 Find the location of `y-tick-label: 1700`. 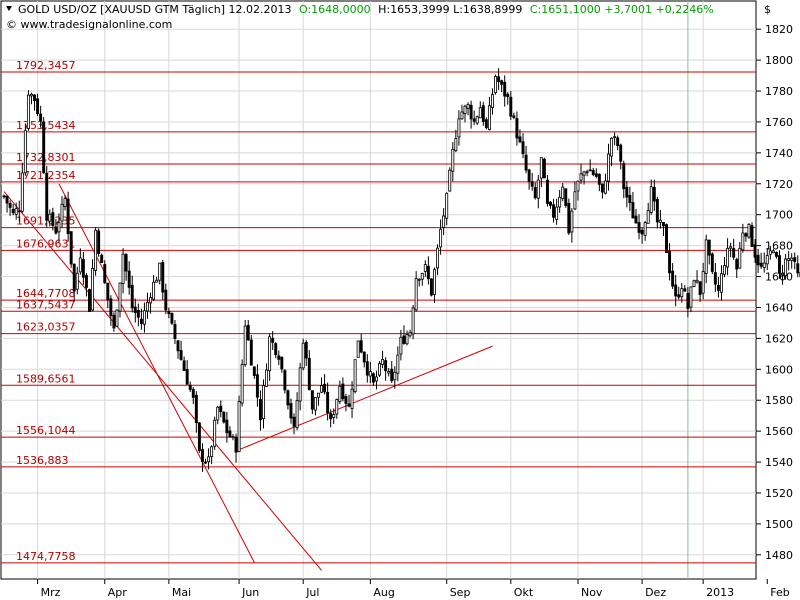

y-tick-label: 1700 is located at coordinates (779, 215).